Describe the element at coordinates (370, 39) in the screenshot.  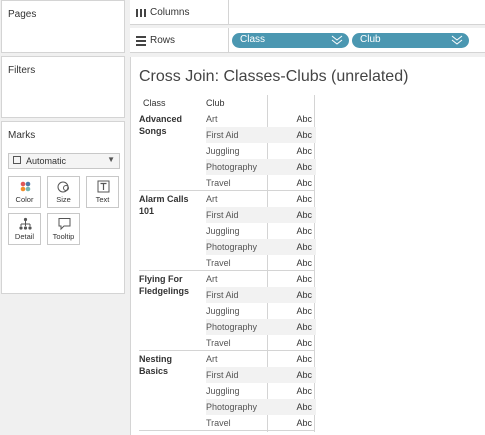
I see `club-pill-label: Club` at that location.